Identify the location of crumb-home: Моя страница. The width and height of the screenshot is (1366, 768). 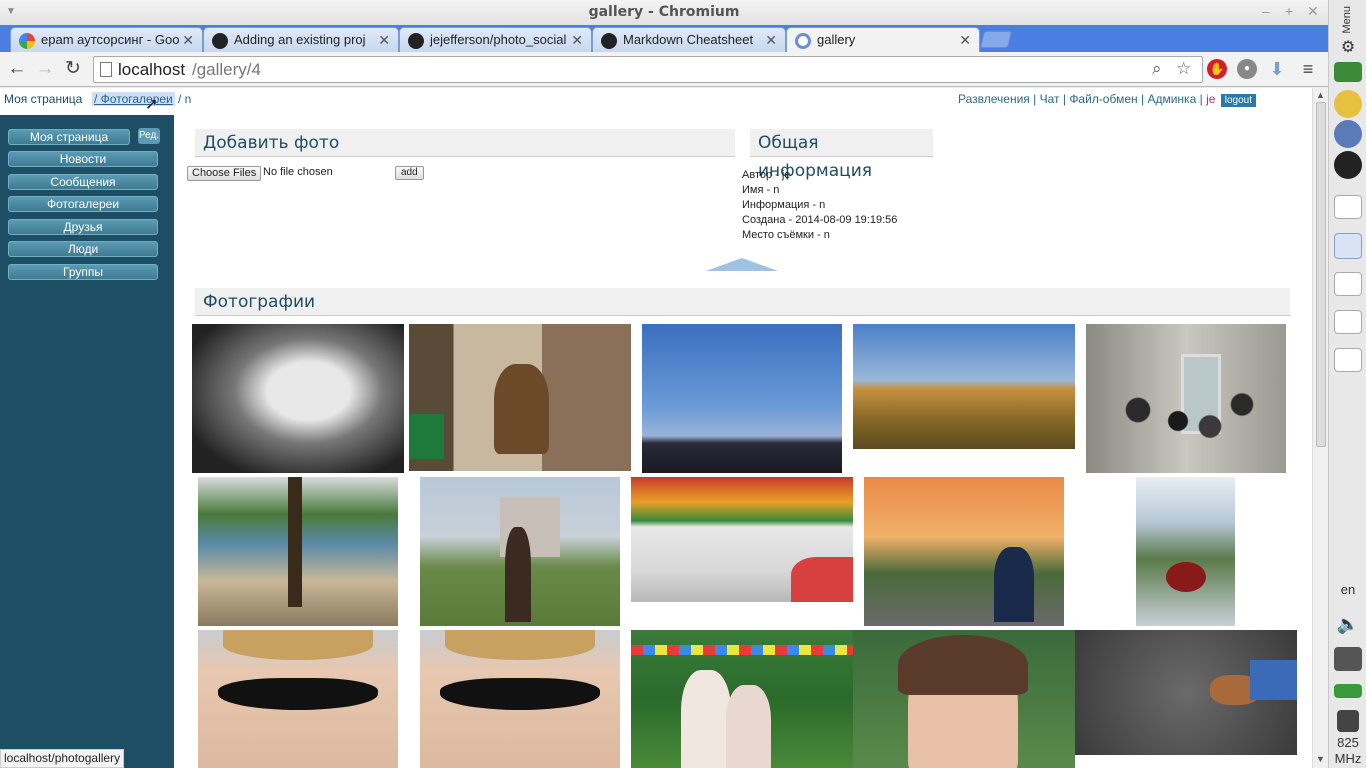
(43, 99).